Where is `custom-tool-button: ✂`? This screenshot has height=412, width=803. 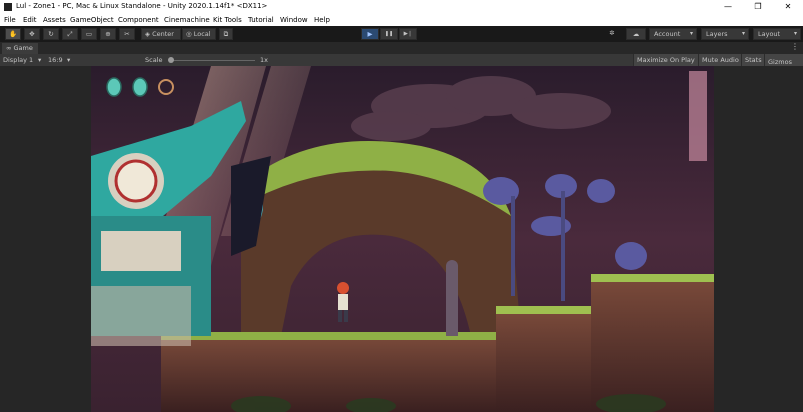
custom-tool-button: ✂ is located at coordinates (127, 34).